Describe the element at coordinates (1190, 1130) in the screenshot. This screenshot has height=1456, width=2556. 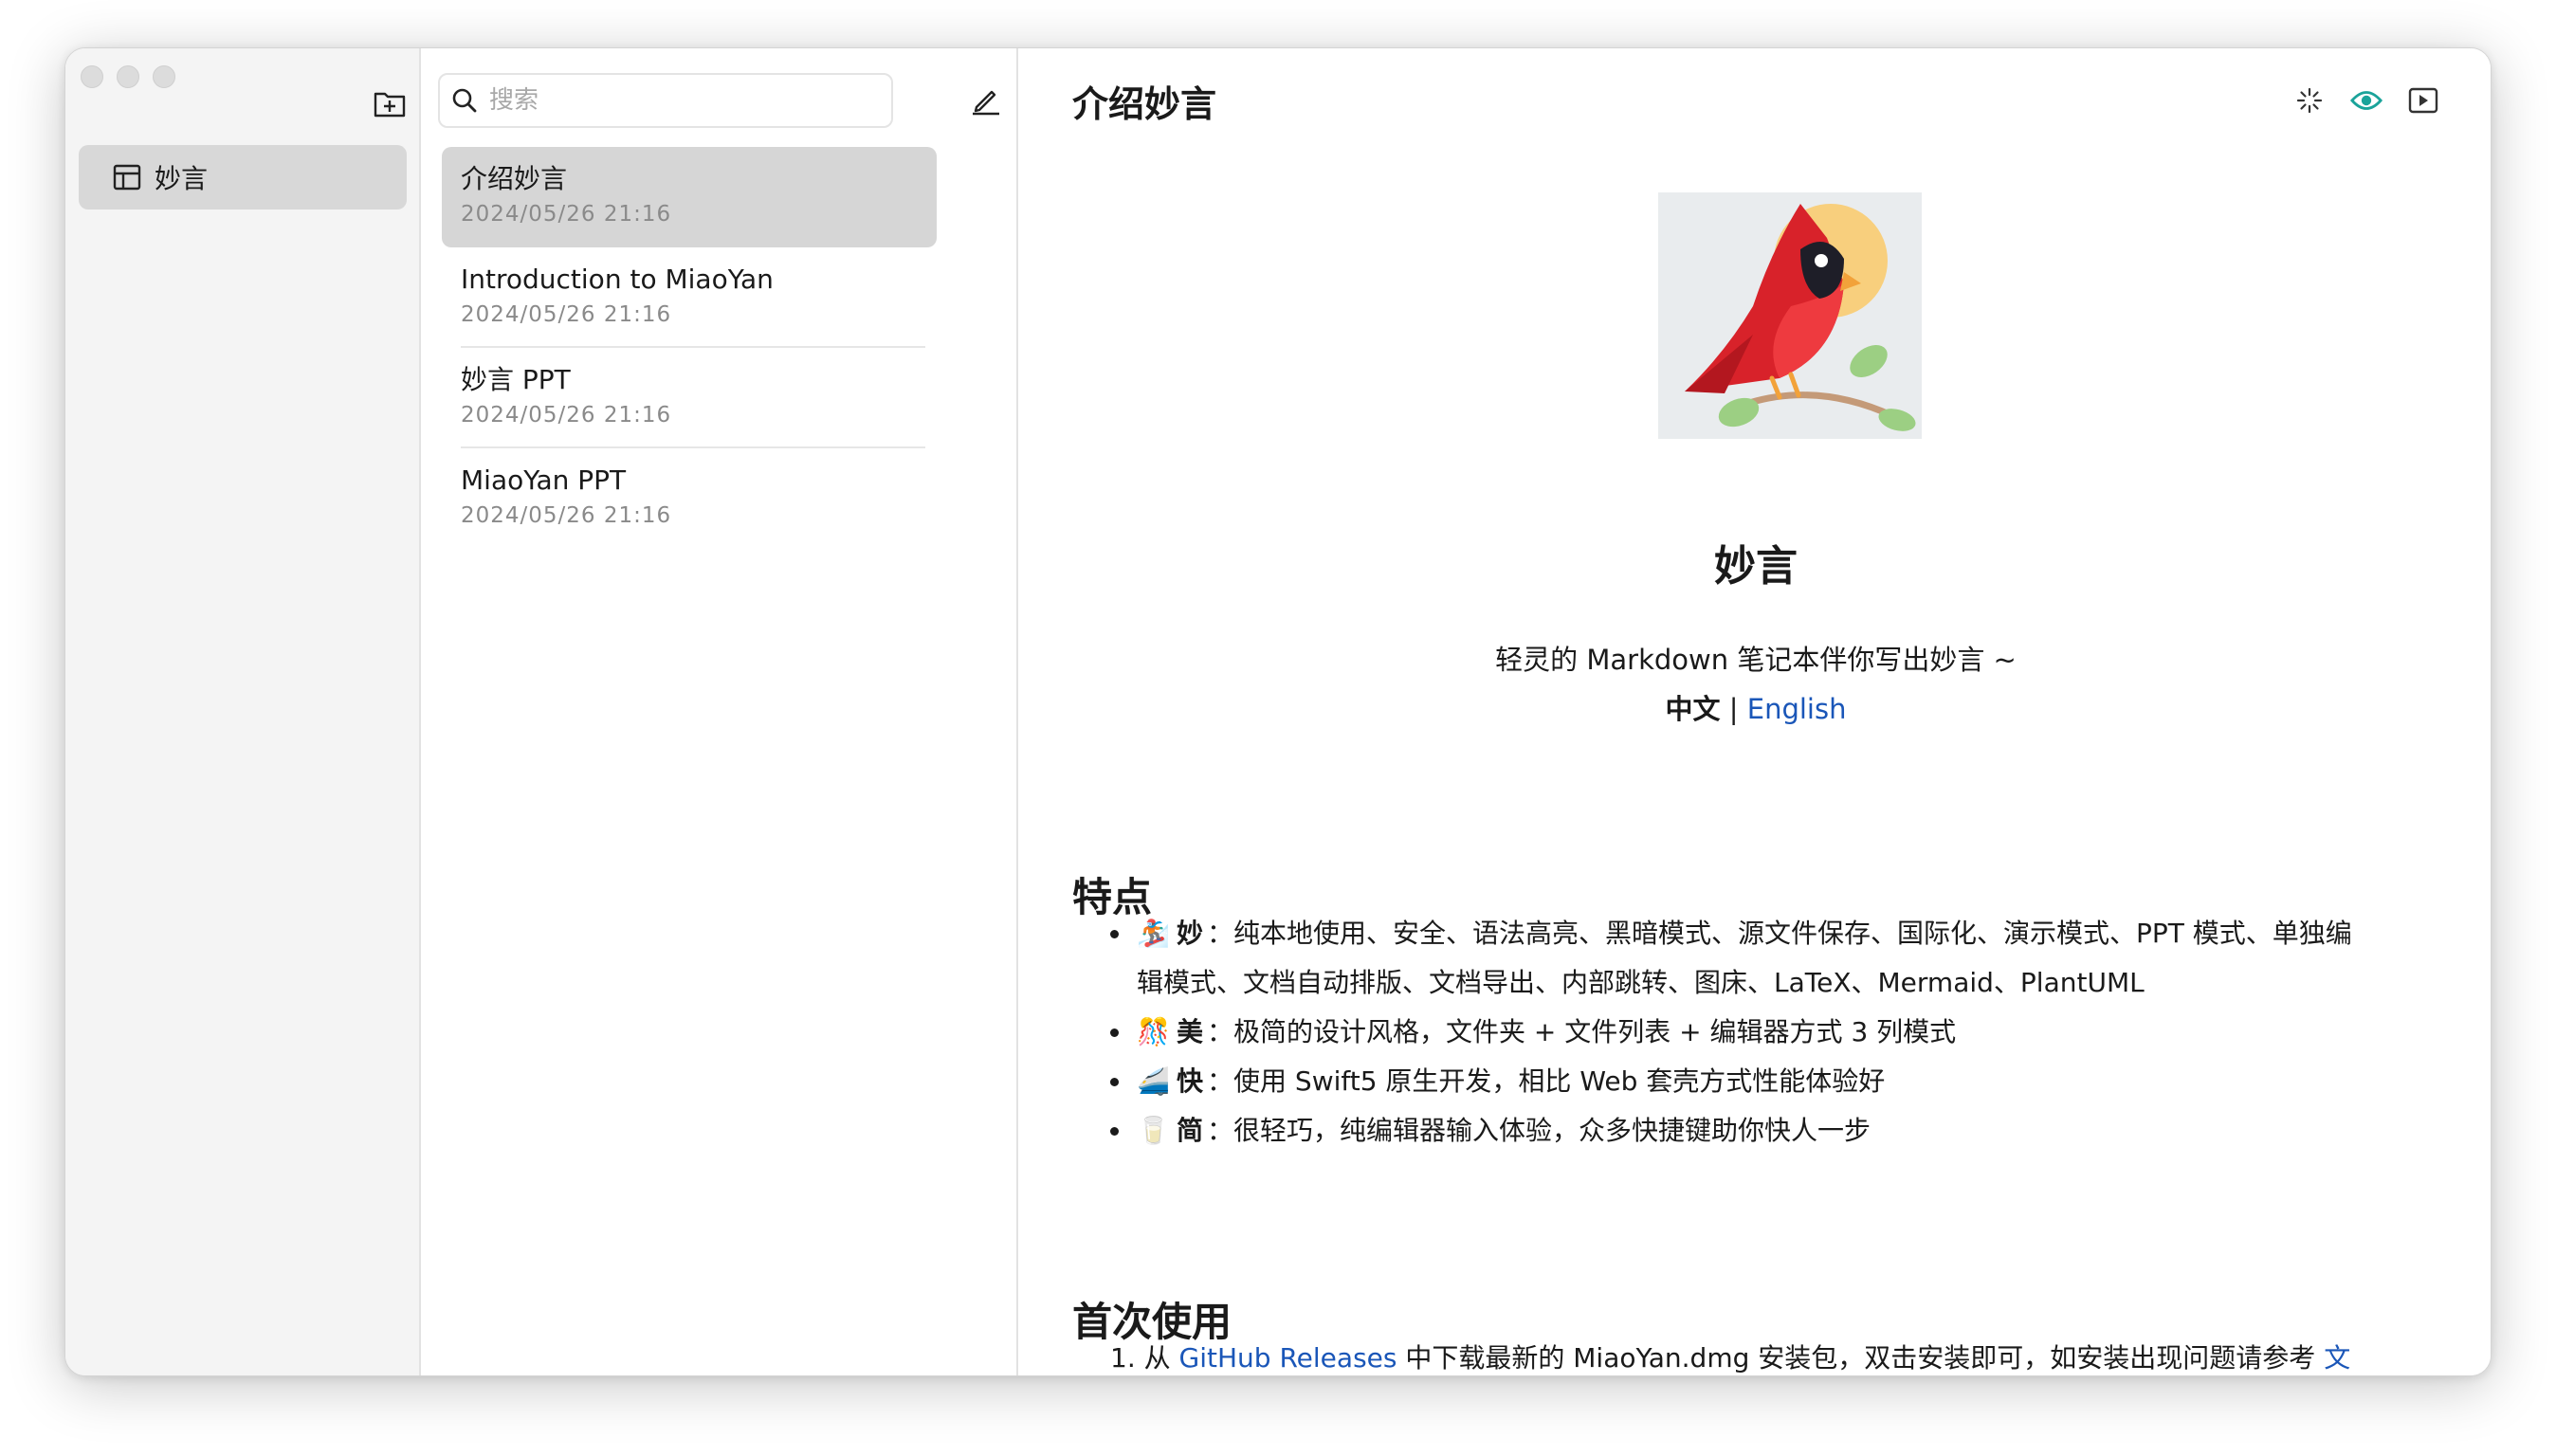
I see `feature-name: 简` at that location.